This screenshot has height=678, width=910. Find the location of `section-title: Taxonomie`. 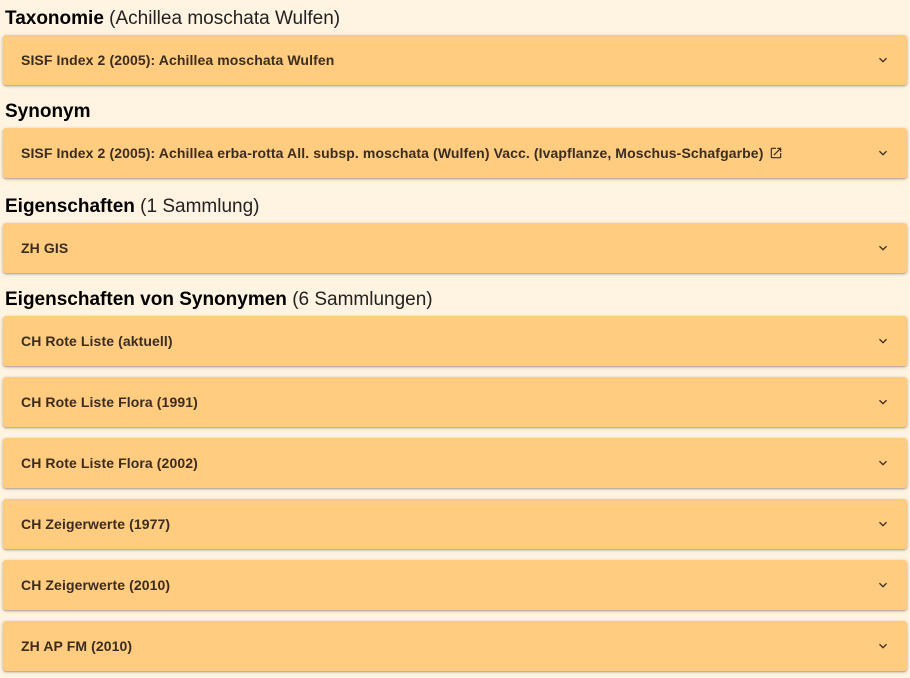

section-title: Taxonomie is located at coordinates (54, 18).